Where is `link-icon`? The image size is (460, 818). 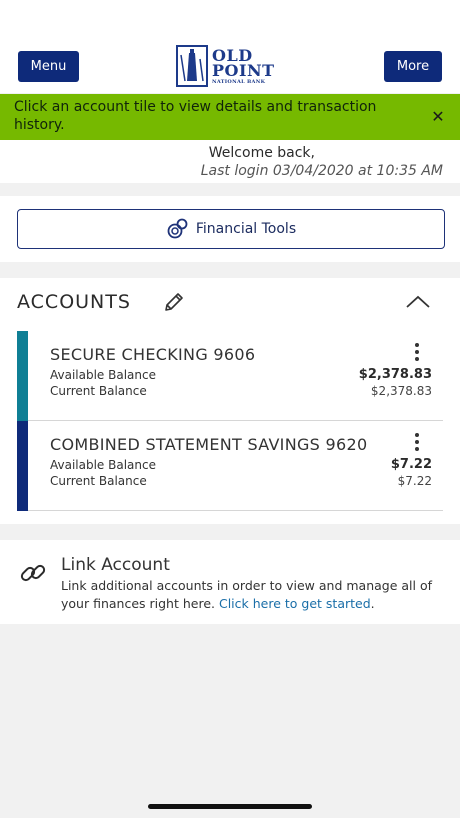 link-icon is located at coordinates (33, 573).